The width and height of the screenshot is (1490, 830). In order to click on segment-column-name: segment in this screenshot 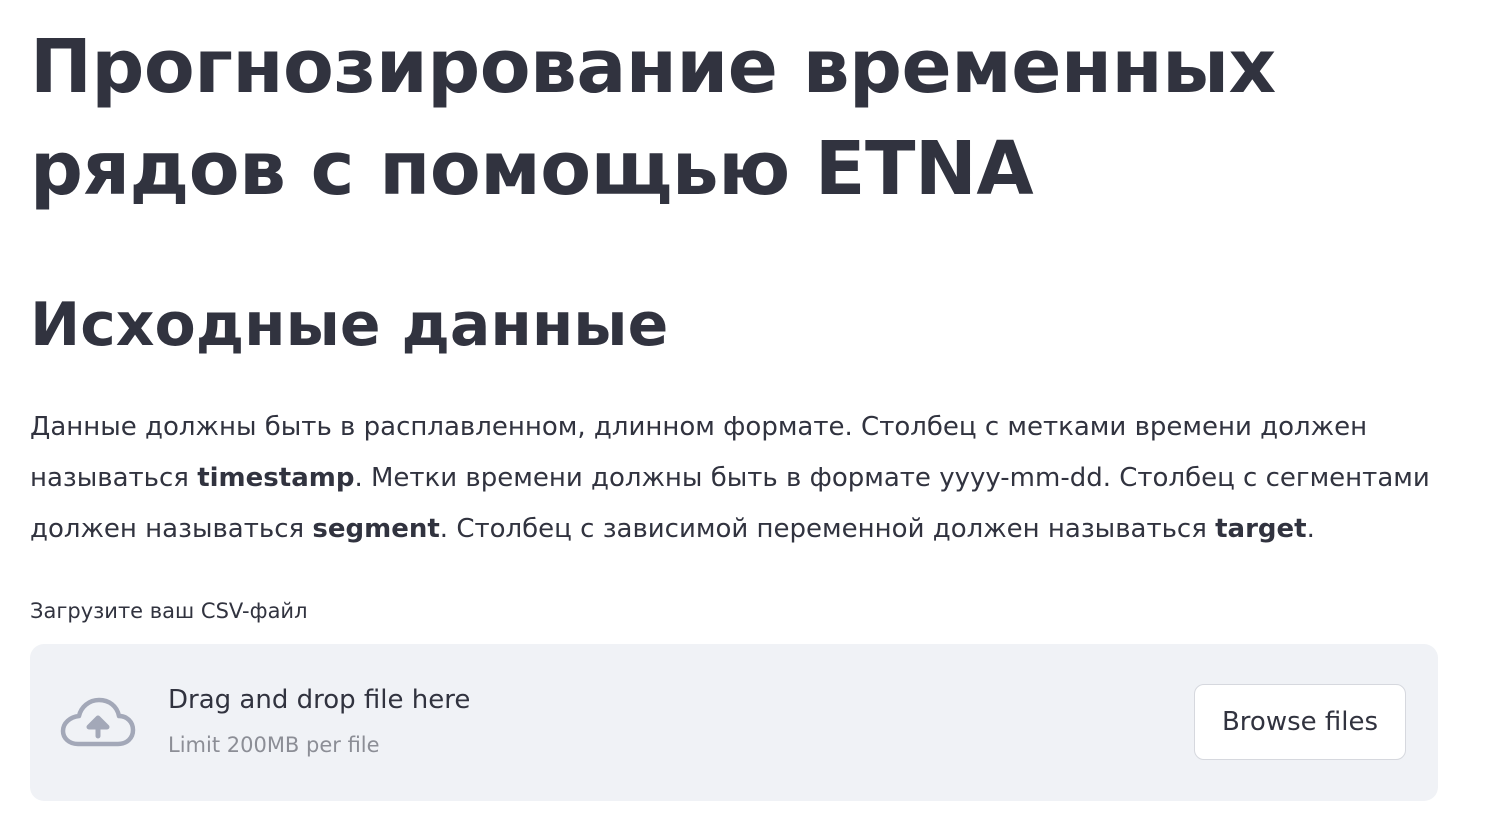, I will do `click(376, 529)`.